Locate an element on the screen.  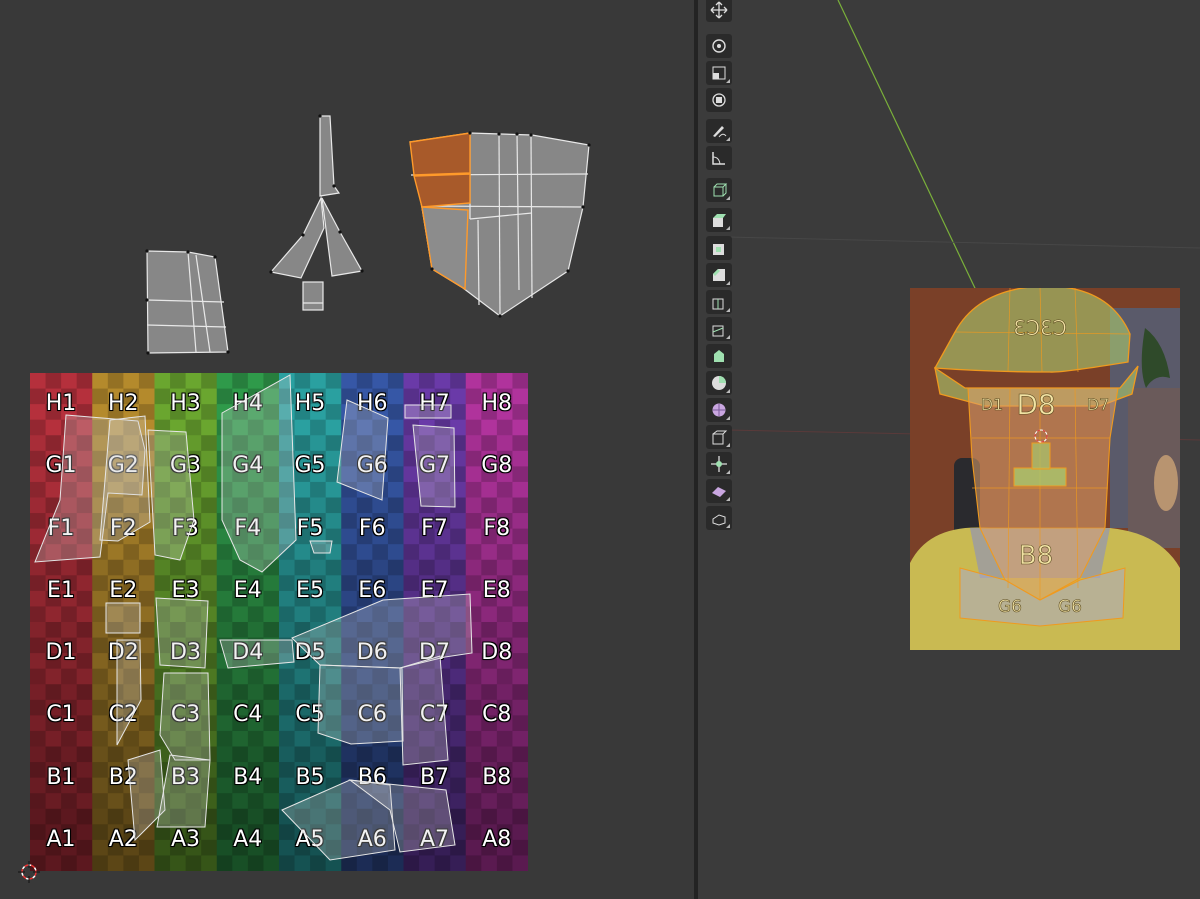
face-label-d7: D7 is located at coordinates (1098, 404).